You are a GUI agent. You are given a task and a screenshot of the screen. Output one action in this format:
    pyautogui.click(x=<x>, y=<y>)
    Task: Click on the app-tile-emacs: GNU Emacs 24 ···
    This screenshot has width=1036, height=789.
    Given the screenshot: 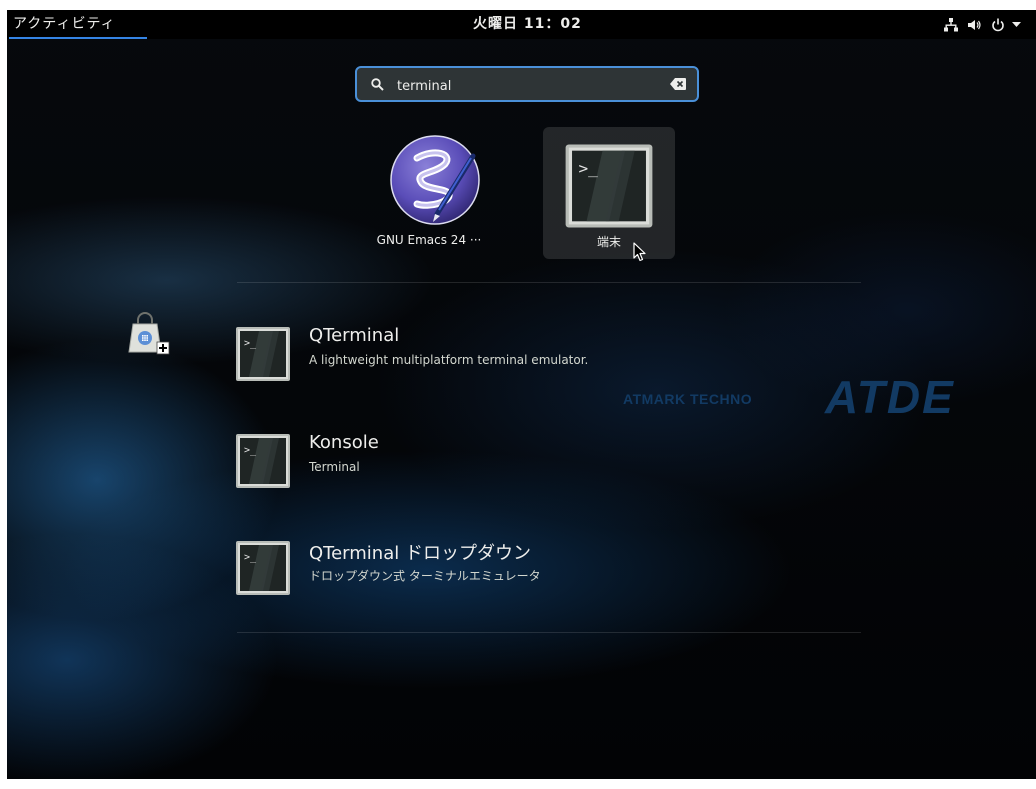 What is the action you would take?
    pyautogui.click(x=429, y=193)
    